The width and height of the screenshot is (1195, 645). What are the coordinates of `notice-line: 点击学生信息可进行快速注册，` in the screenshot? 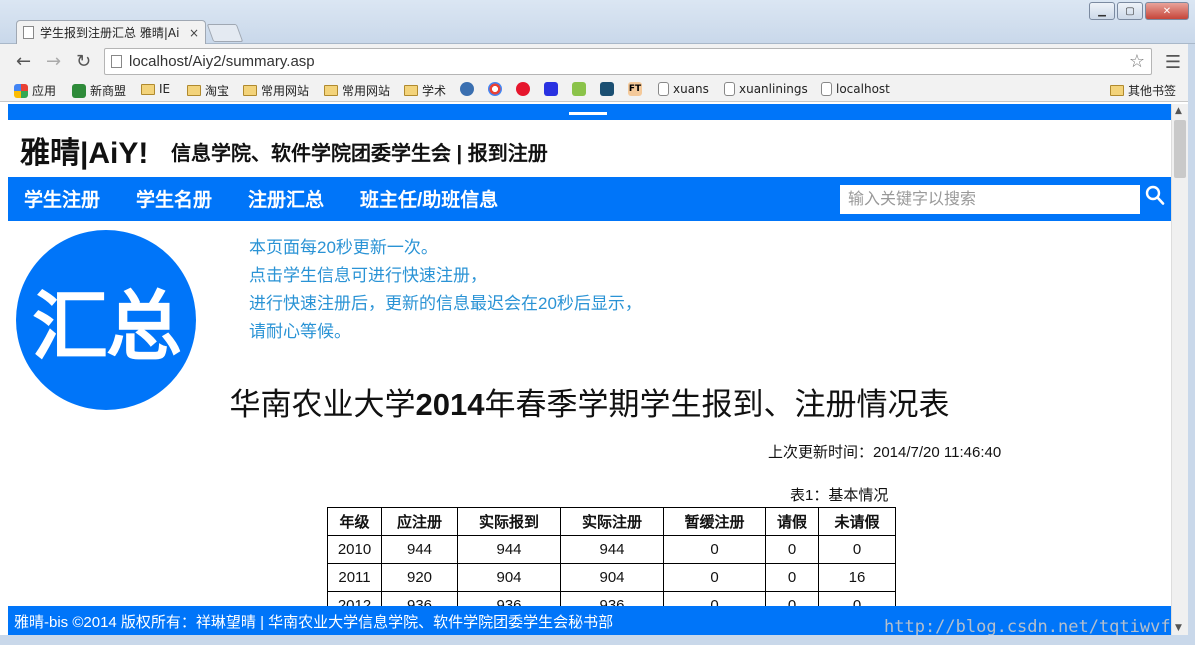 It's located at (368, 275).